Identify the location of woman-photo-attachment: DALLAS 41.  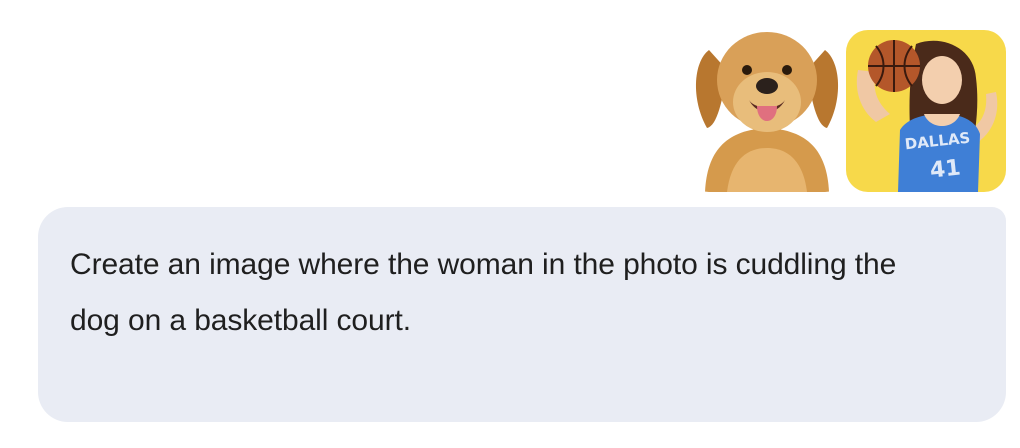
(926, 111).